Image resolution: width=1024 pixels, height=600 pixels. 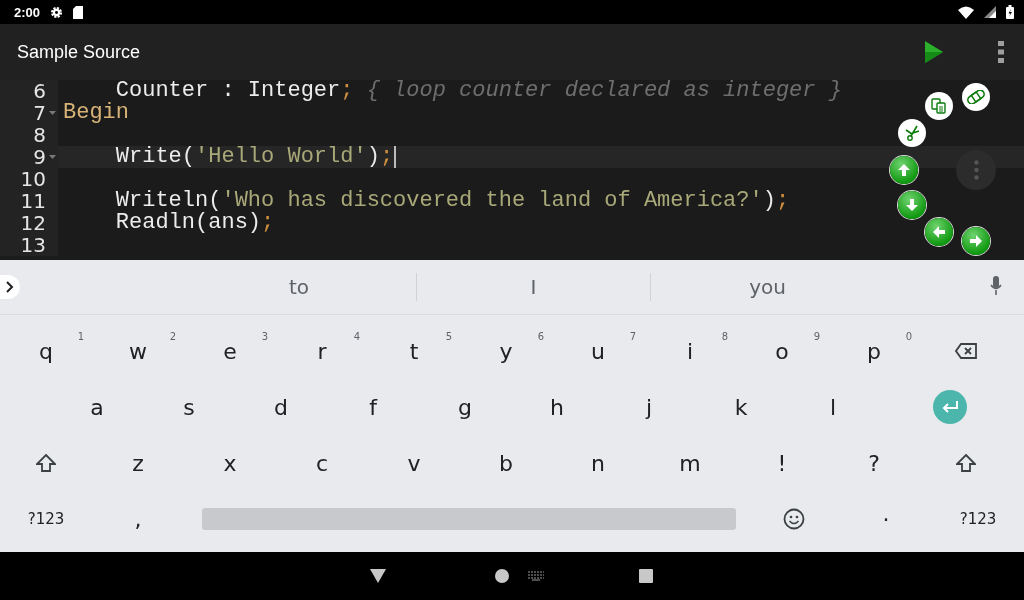 What do you see at coordinates (874, 351) in the screenshot?
I see `key: p 0` at bounding box center [874, 351].